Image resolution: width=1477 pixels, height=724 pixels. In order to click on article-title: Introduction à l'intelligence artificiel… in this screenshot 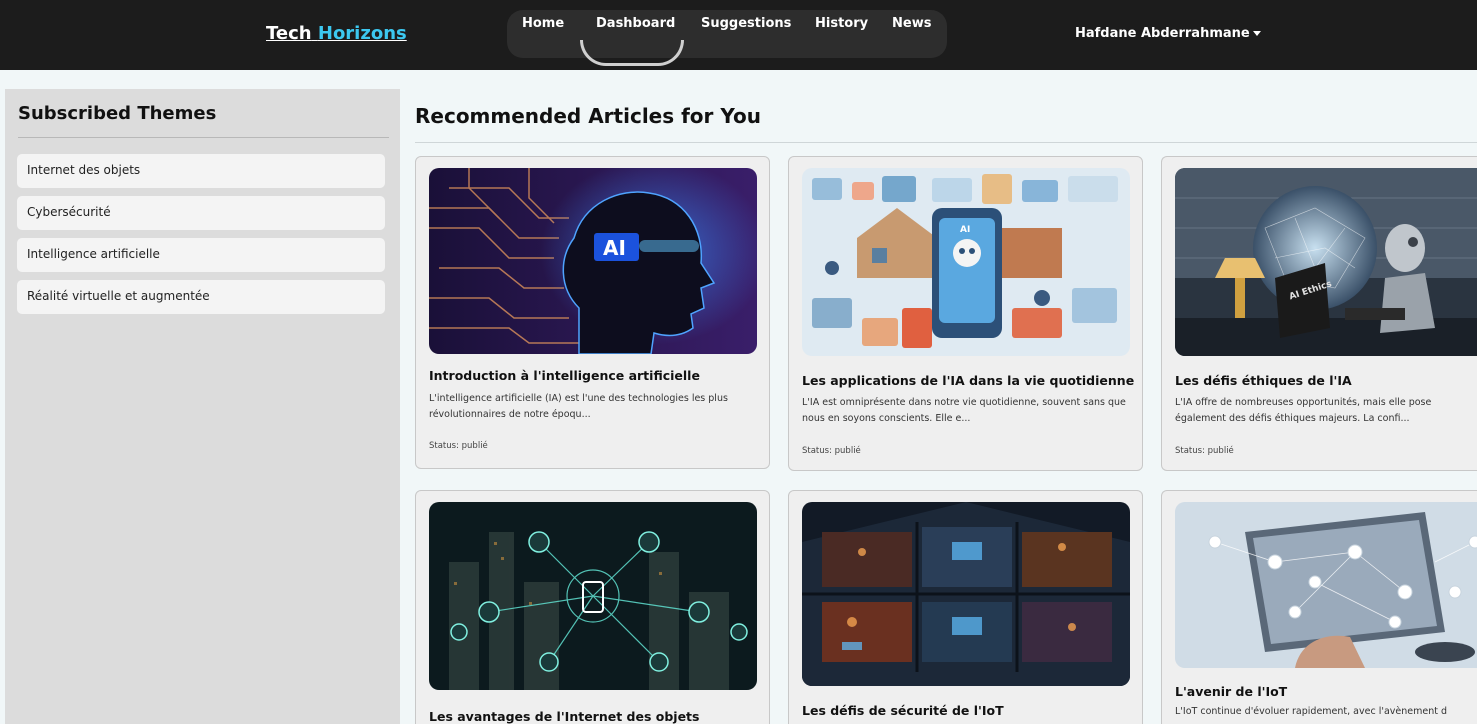, I will do `click(564, 375)`.